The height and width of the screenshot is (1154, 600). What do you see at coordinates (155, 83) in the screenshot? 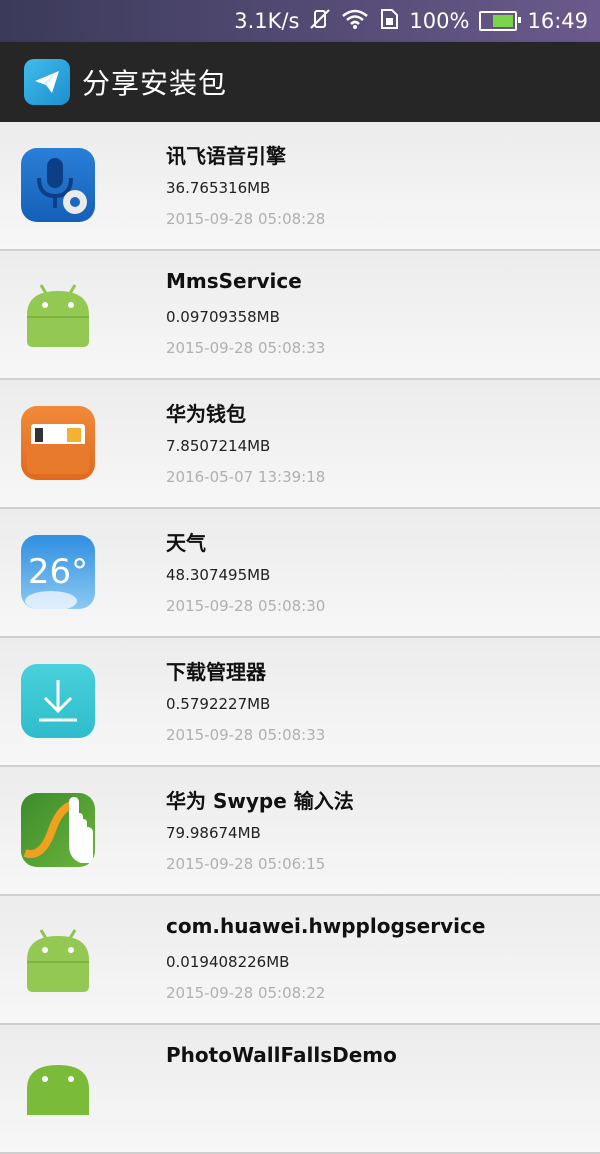
I see `page-title: 分享安装包` at bounding box center [155, 83].